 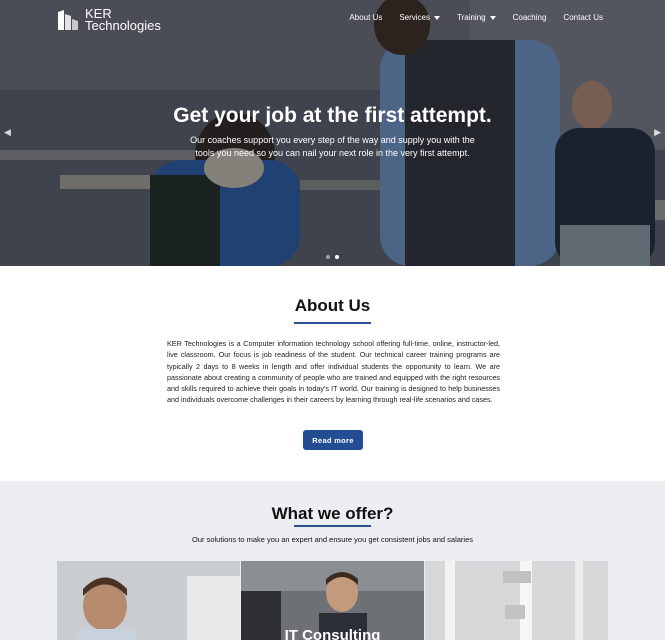 I want to click on nav-about-us-label: About Us, so click(x=366, y=17).